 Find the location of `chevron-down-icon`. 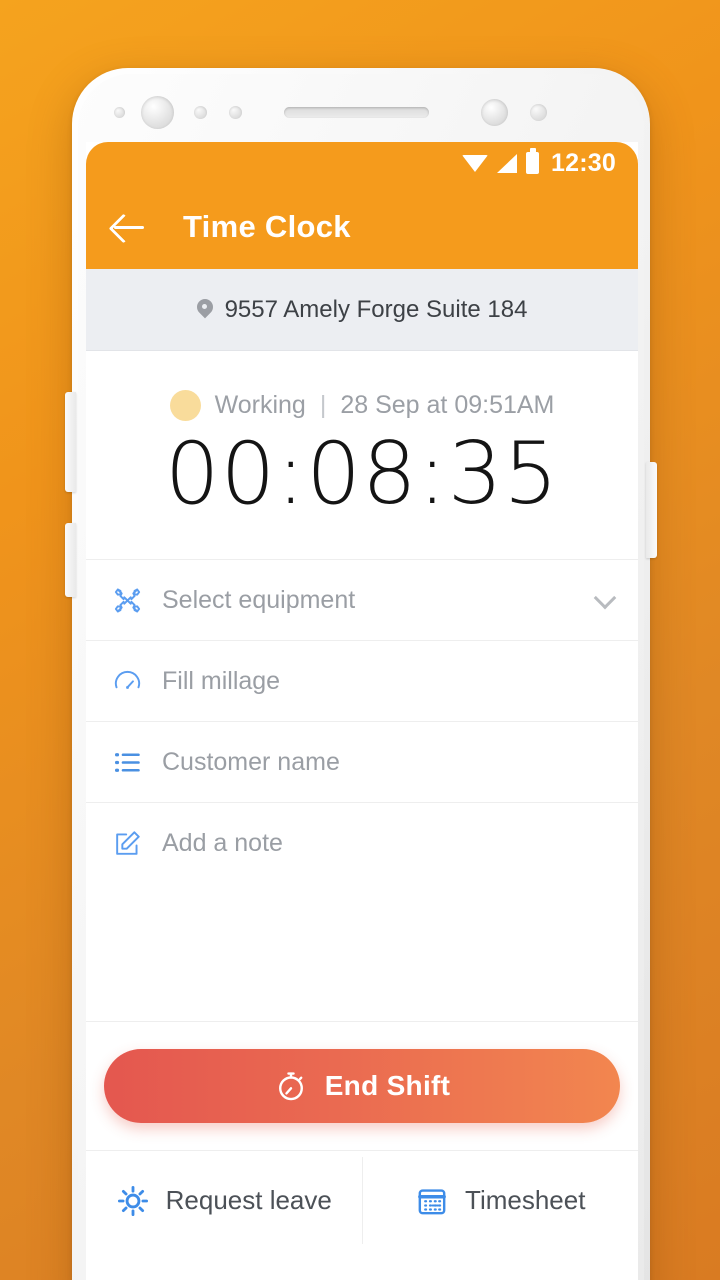

chevron-down-icon is located at coordinates (606, 600).